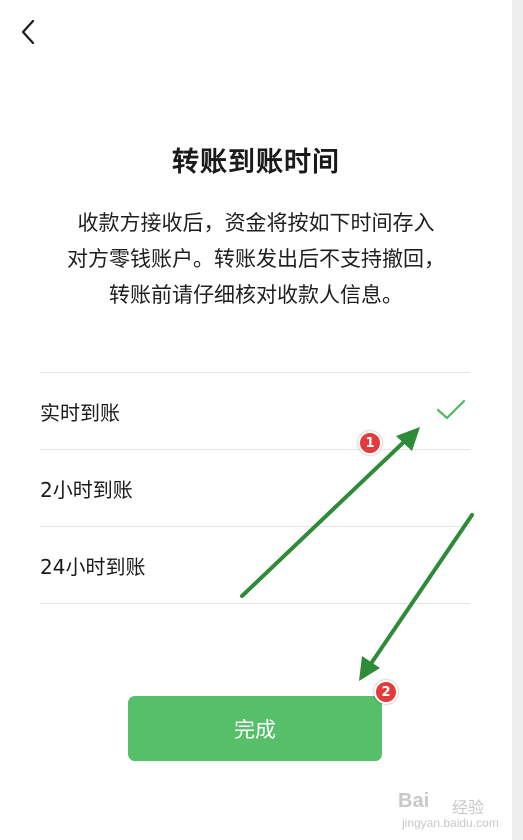 The image size is (523, 840). What do you see at coordinates (517, 420) in the screenshot?
I see `right-edge-strip` at bounding box center [517, 420].